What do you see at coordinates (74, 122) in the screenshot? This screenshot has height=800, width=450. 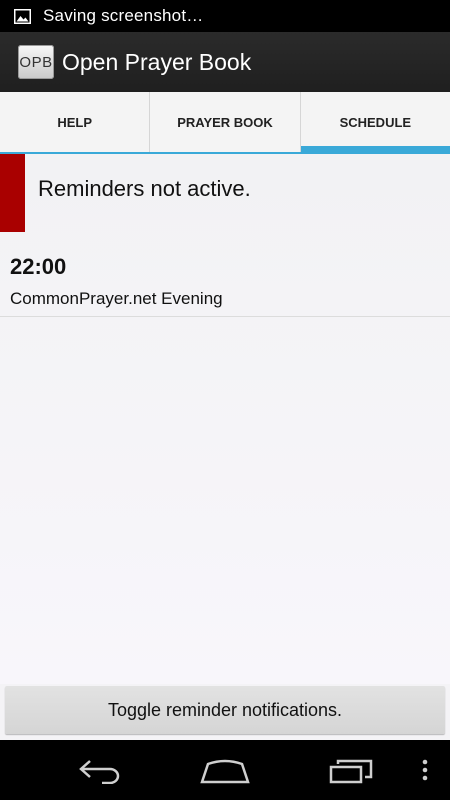 I see `tab-help: HELP` at bounding box center [74, 122].